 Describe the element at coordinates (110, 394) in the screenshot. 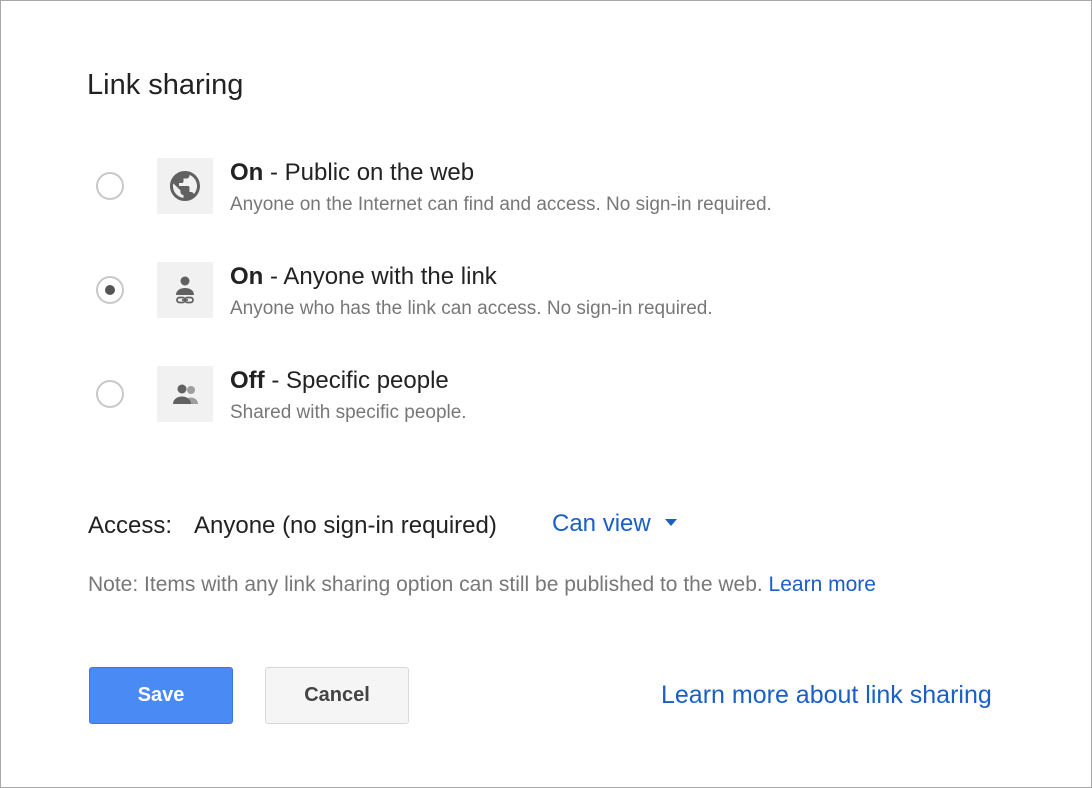

I see `radio-specific-people` at that location.